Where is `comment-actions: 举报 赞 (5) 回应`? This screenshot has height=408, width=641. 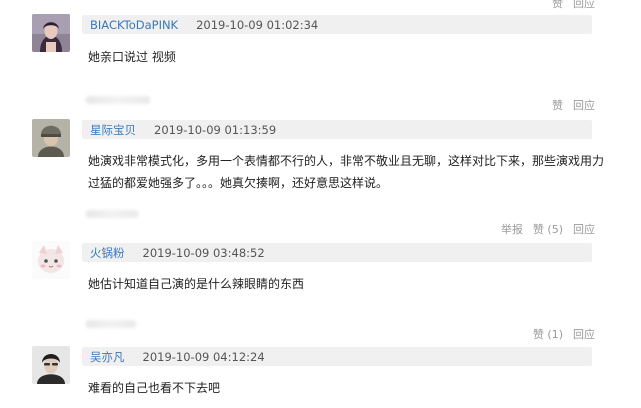 comment-actions: 举报 赞 (5) 回应 is located at coordinates (548, 229).